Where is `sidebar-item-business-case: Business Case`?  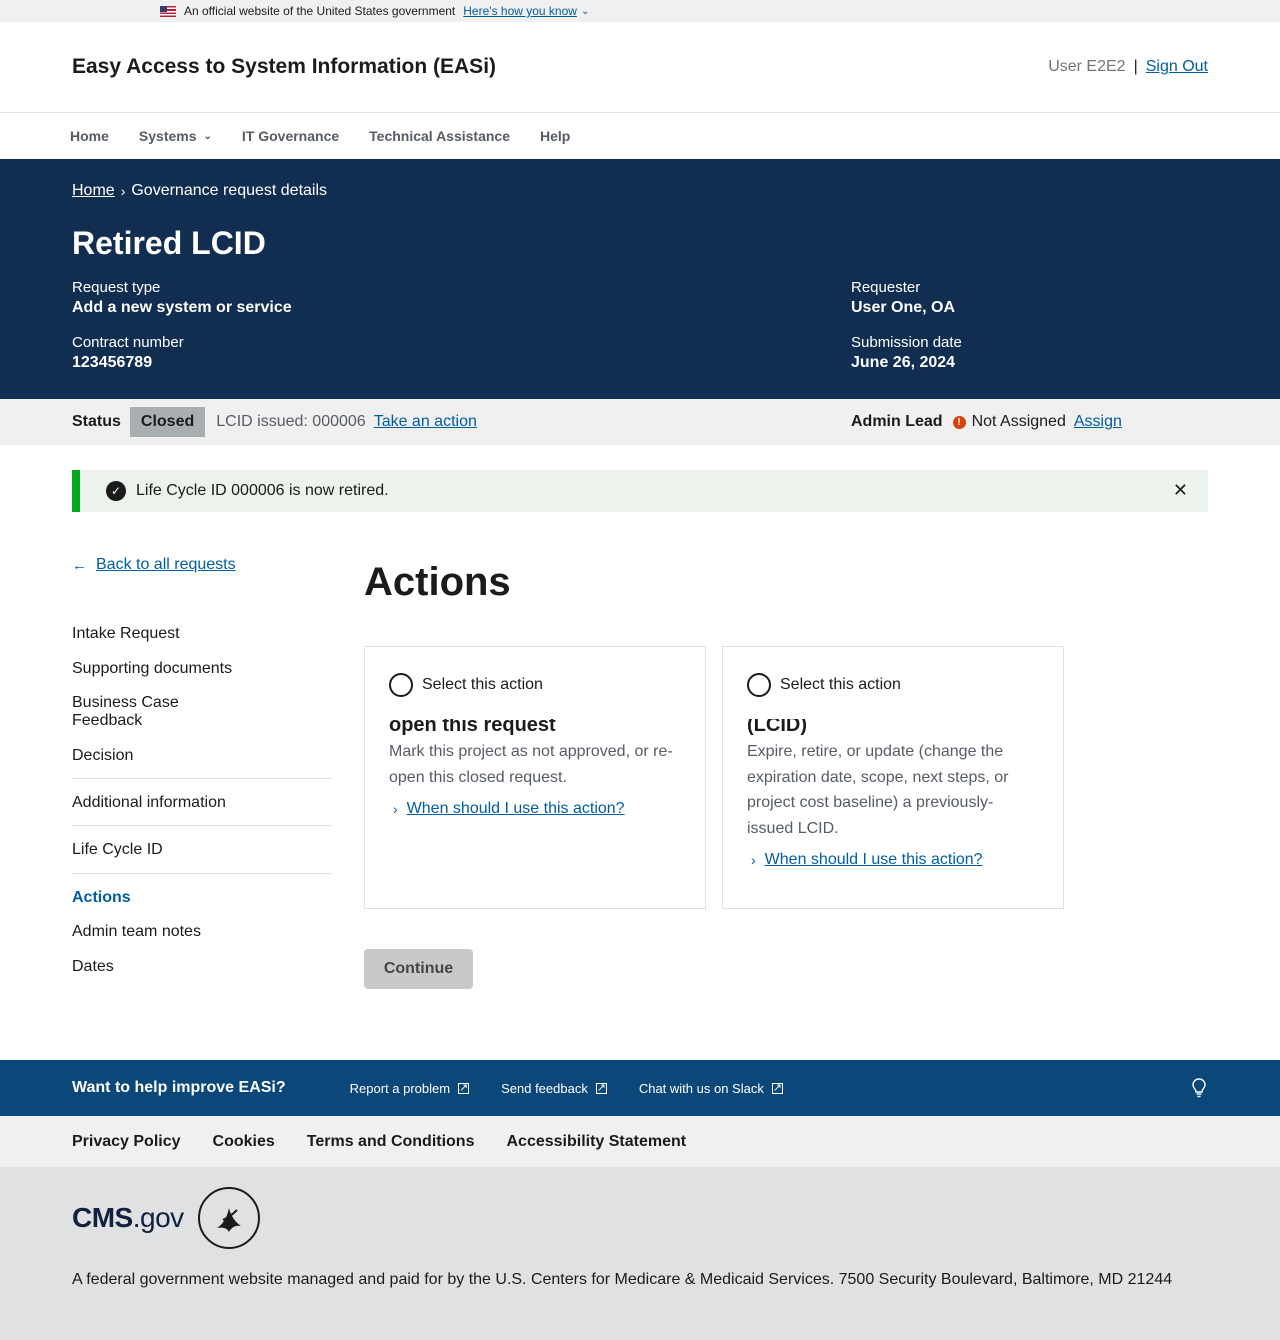 sidebar-item-business-case: Business Case is located at coordinates (202, 703).